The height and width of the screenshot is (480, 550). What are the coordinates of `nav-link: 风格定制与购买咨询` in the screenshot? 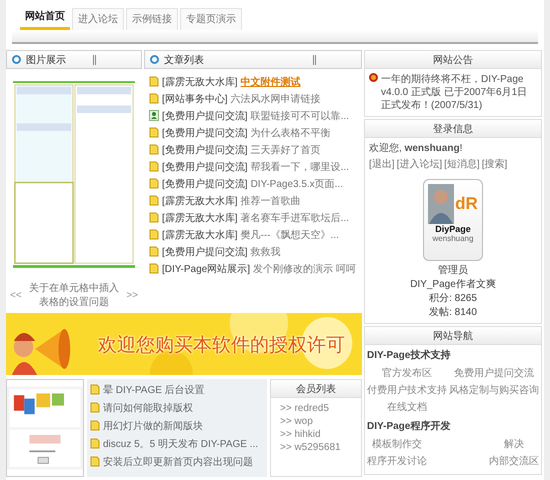 It's located at (494, 390).